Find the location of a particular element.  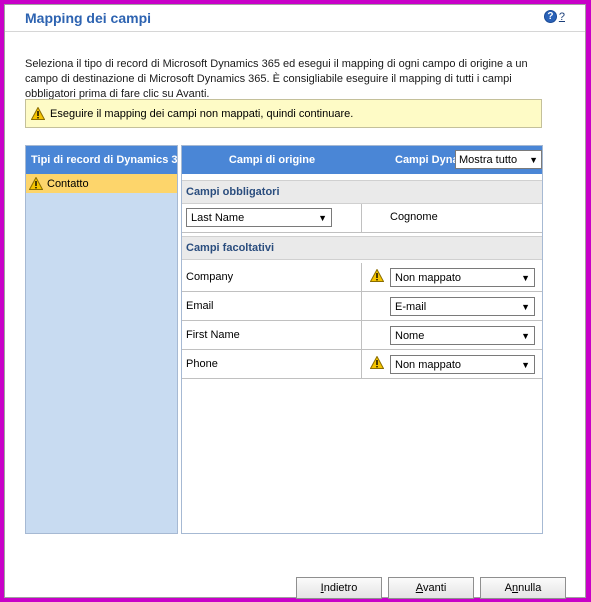

dest-cell: E-mail ▼ is located at coordinates (452, 306).